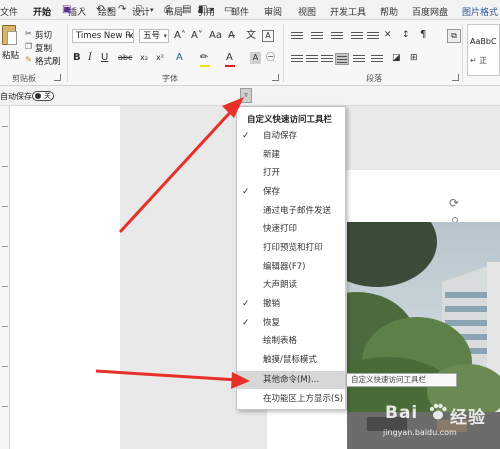  Describe the element at coordinates (468, 418) in the screenshot. I see `watermark-suffix: 经验` at that location.